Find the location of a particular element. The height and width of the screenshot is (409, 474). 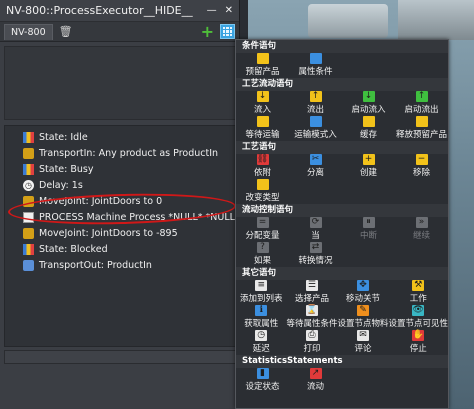

menu-item-label: 等待属性条件 is located at coordinates (312, 324).